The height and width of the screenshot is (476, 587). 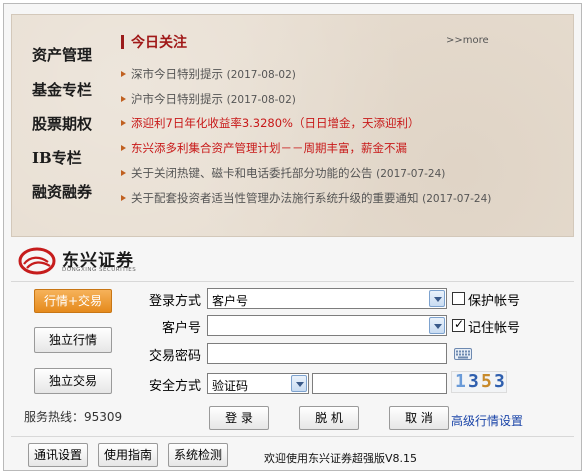 What do you see at coordinates (258, 383) in the screenshot?
I see `security-mode-select: 验证码` at bounding box center [258, 383].